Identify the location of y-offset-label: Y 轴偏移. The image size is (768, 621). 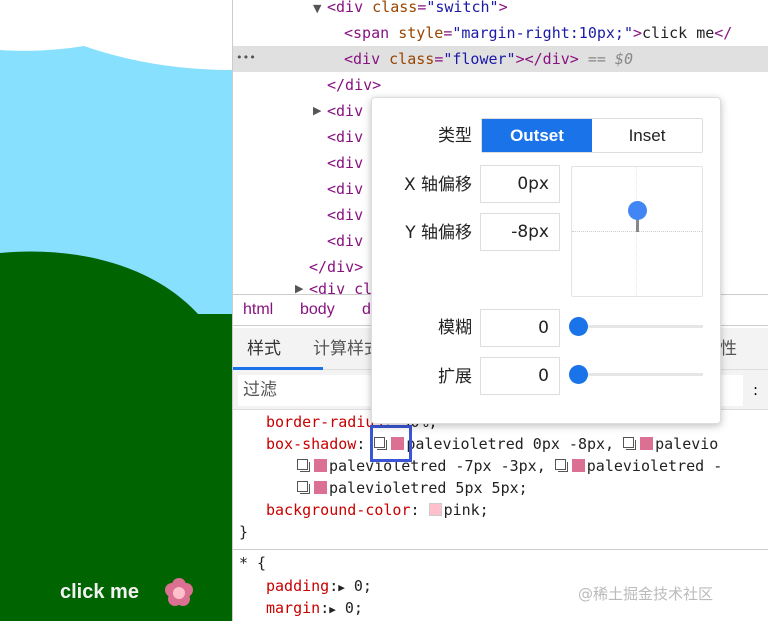
(438, 233).